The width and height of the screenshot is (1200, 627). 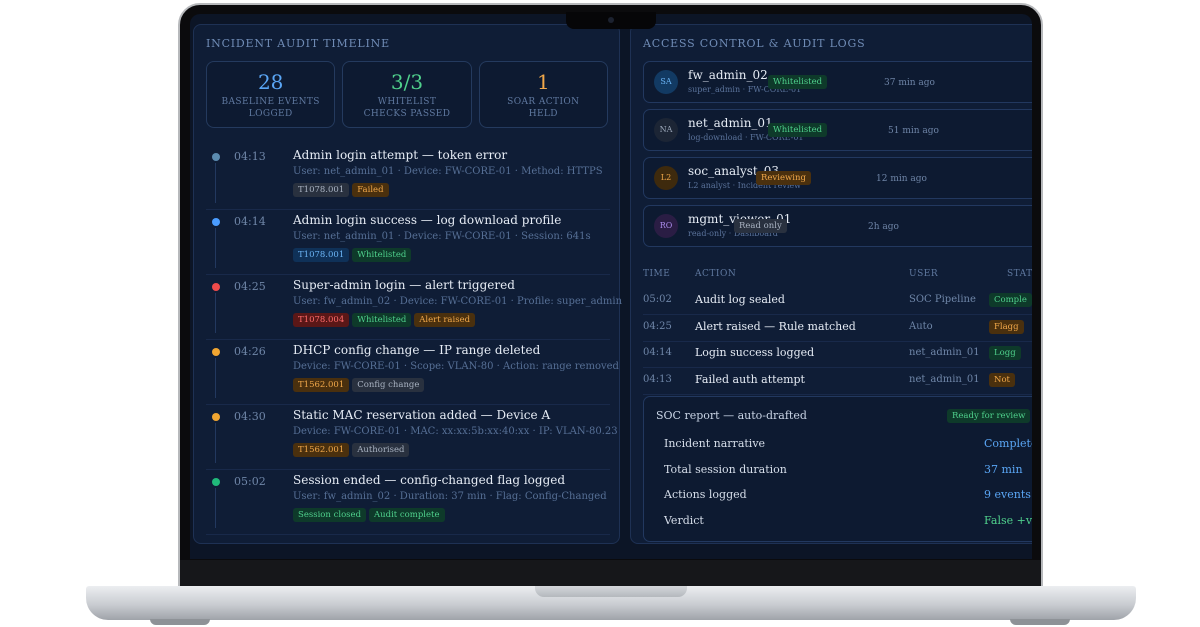 I want to click on user-status-badge: Read only, so click(x=760, y=226).